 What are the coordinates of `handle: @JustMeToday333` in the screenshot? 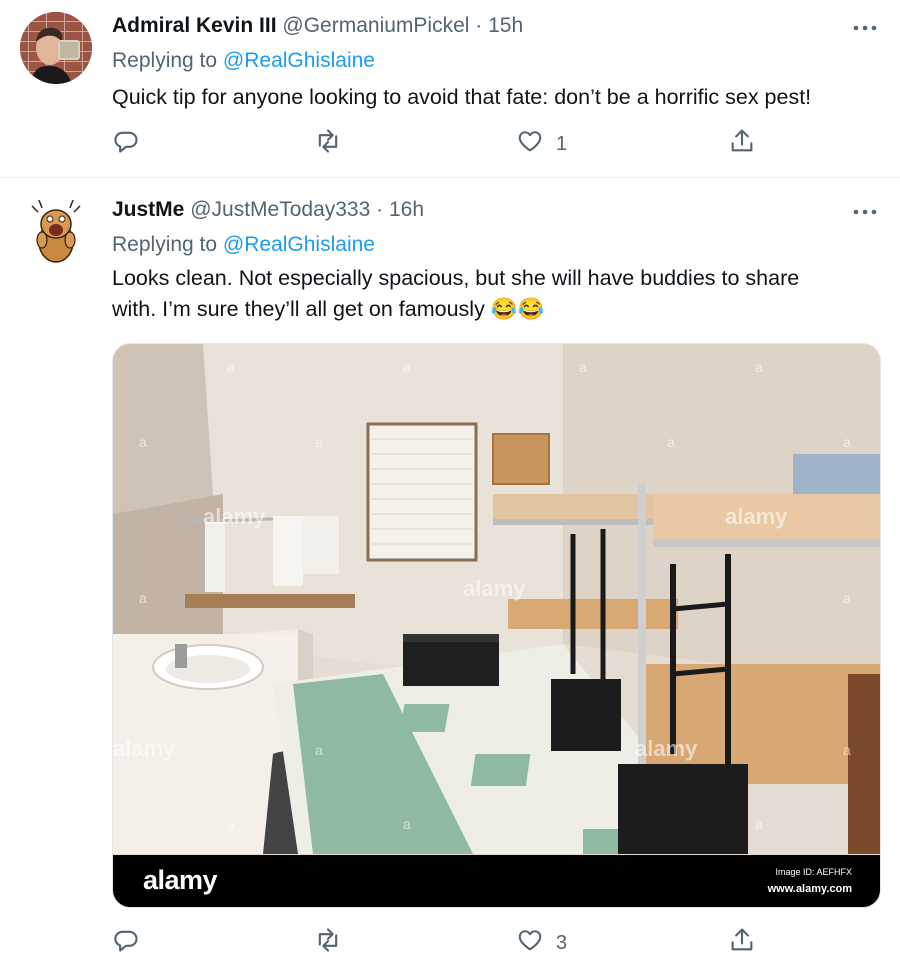 It's located at (280, 209).